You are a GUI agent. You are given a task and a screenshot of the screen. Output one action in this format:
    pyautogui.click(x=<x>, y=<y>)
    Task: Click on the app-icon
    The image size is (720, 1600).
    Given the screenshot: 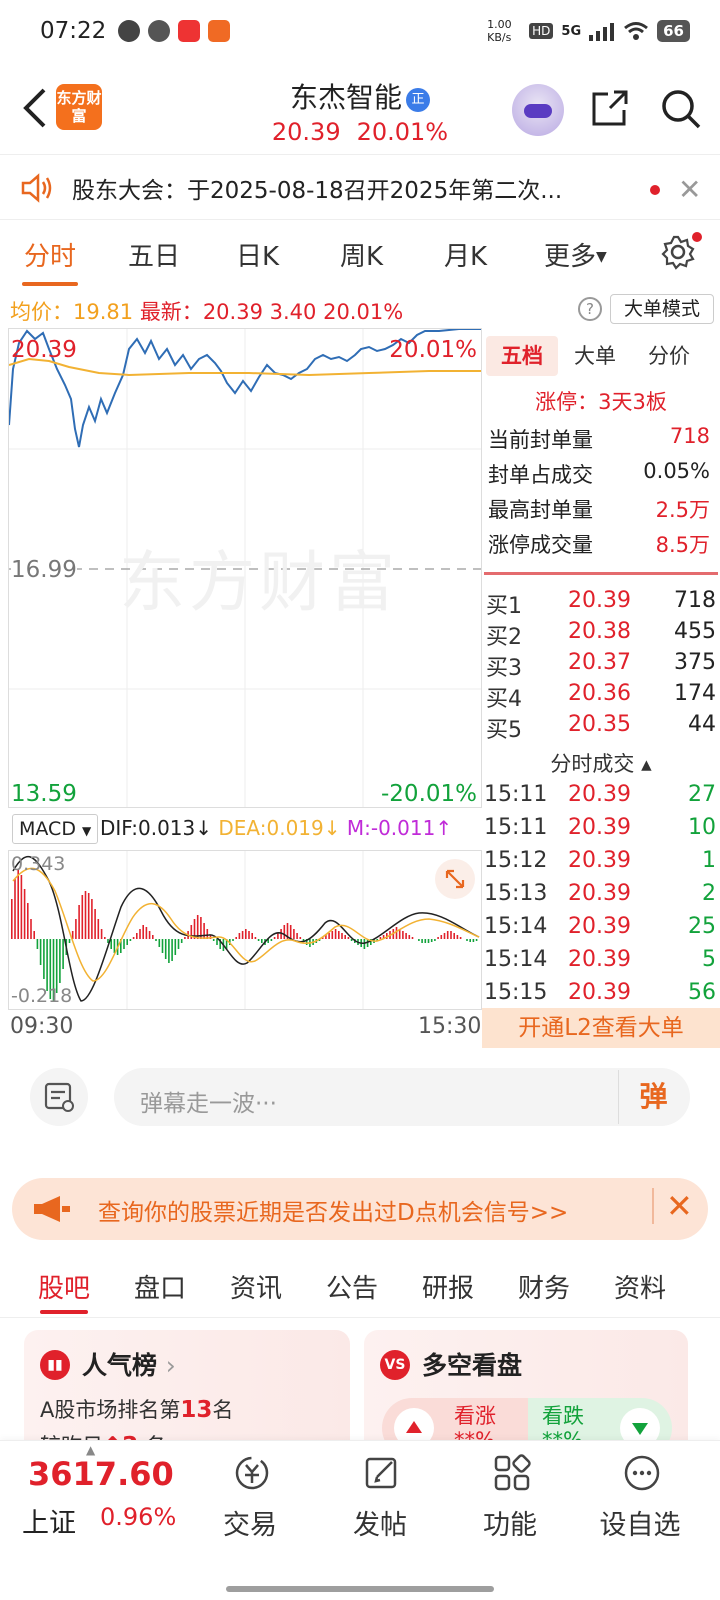 What is the action you would take?
    pyautogui.click(x=159, y=31)
    